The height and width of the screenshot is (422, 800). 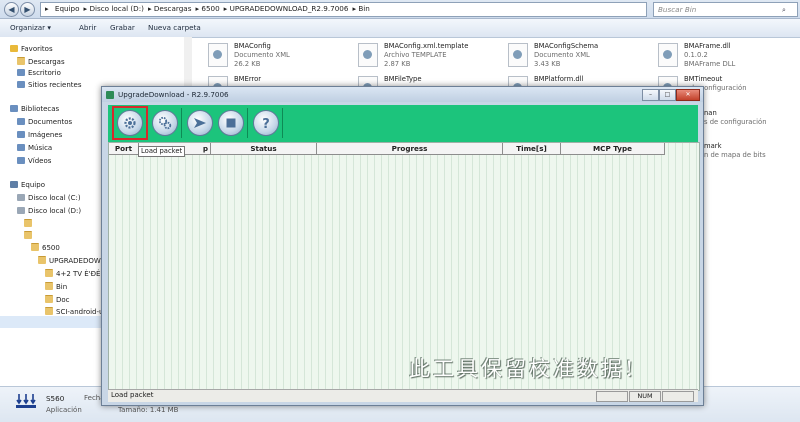 What do you see at coordinates (173, 94) in the screenshot?
I see `window-title: UpgradeDownload - R2.9.7006` at bounding box center [173, 94].